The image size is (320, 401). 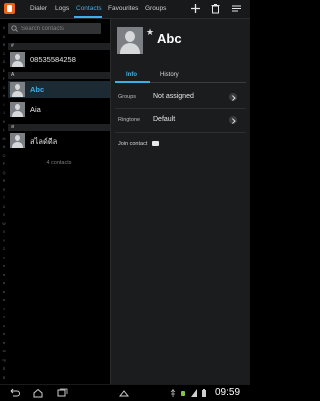 I want to click on search-box, so click(x=54, y=28).